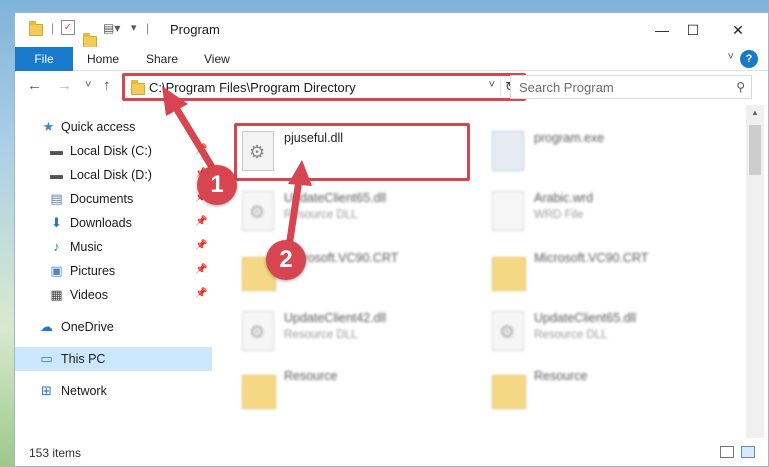  I want to click on callout-arrows, so click(237, 165).